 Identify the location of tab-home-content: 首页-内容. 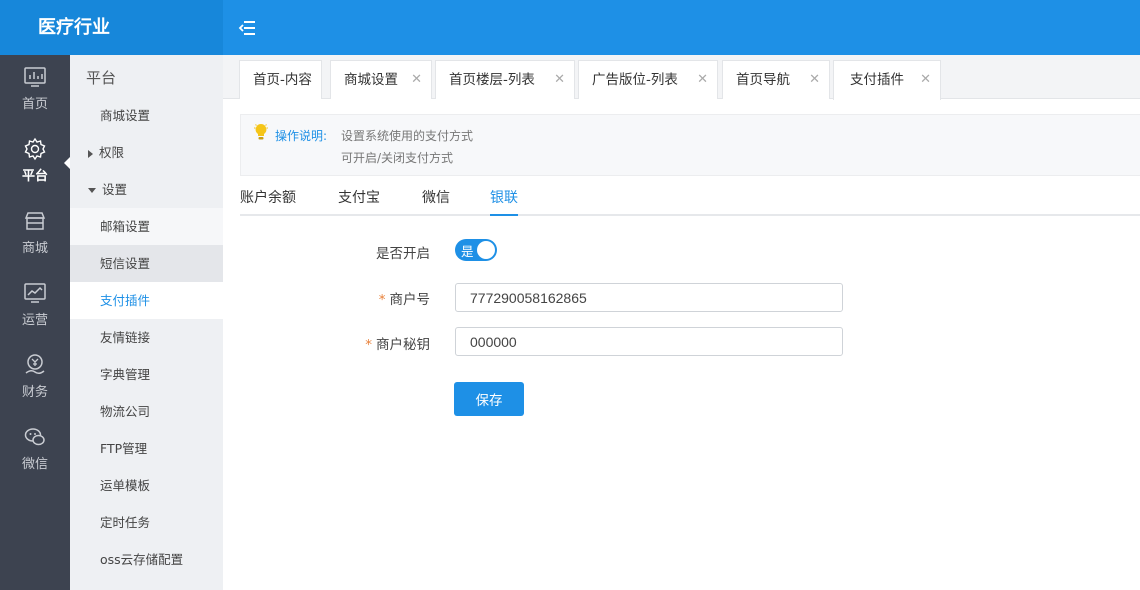
(280, 79).